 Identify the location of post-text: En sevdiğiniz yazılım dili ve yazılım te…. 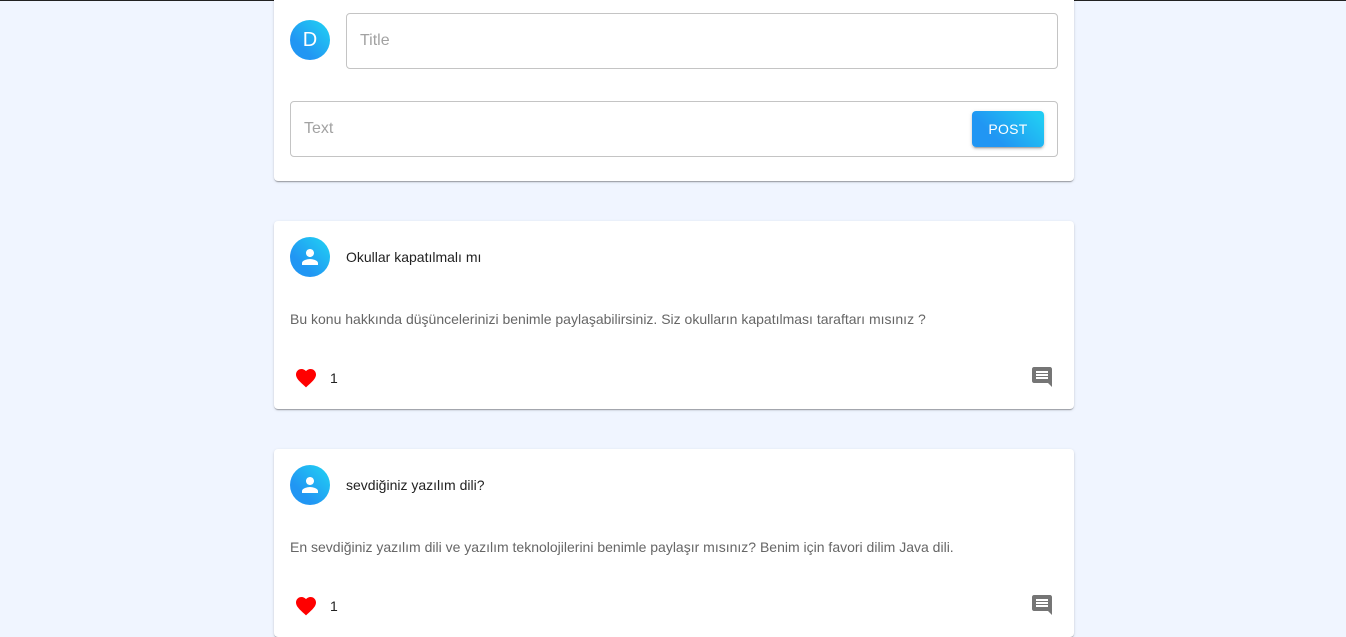
(622, 547).